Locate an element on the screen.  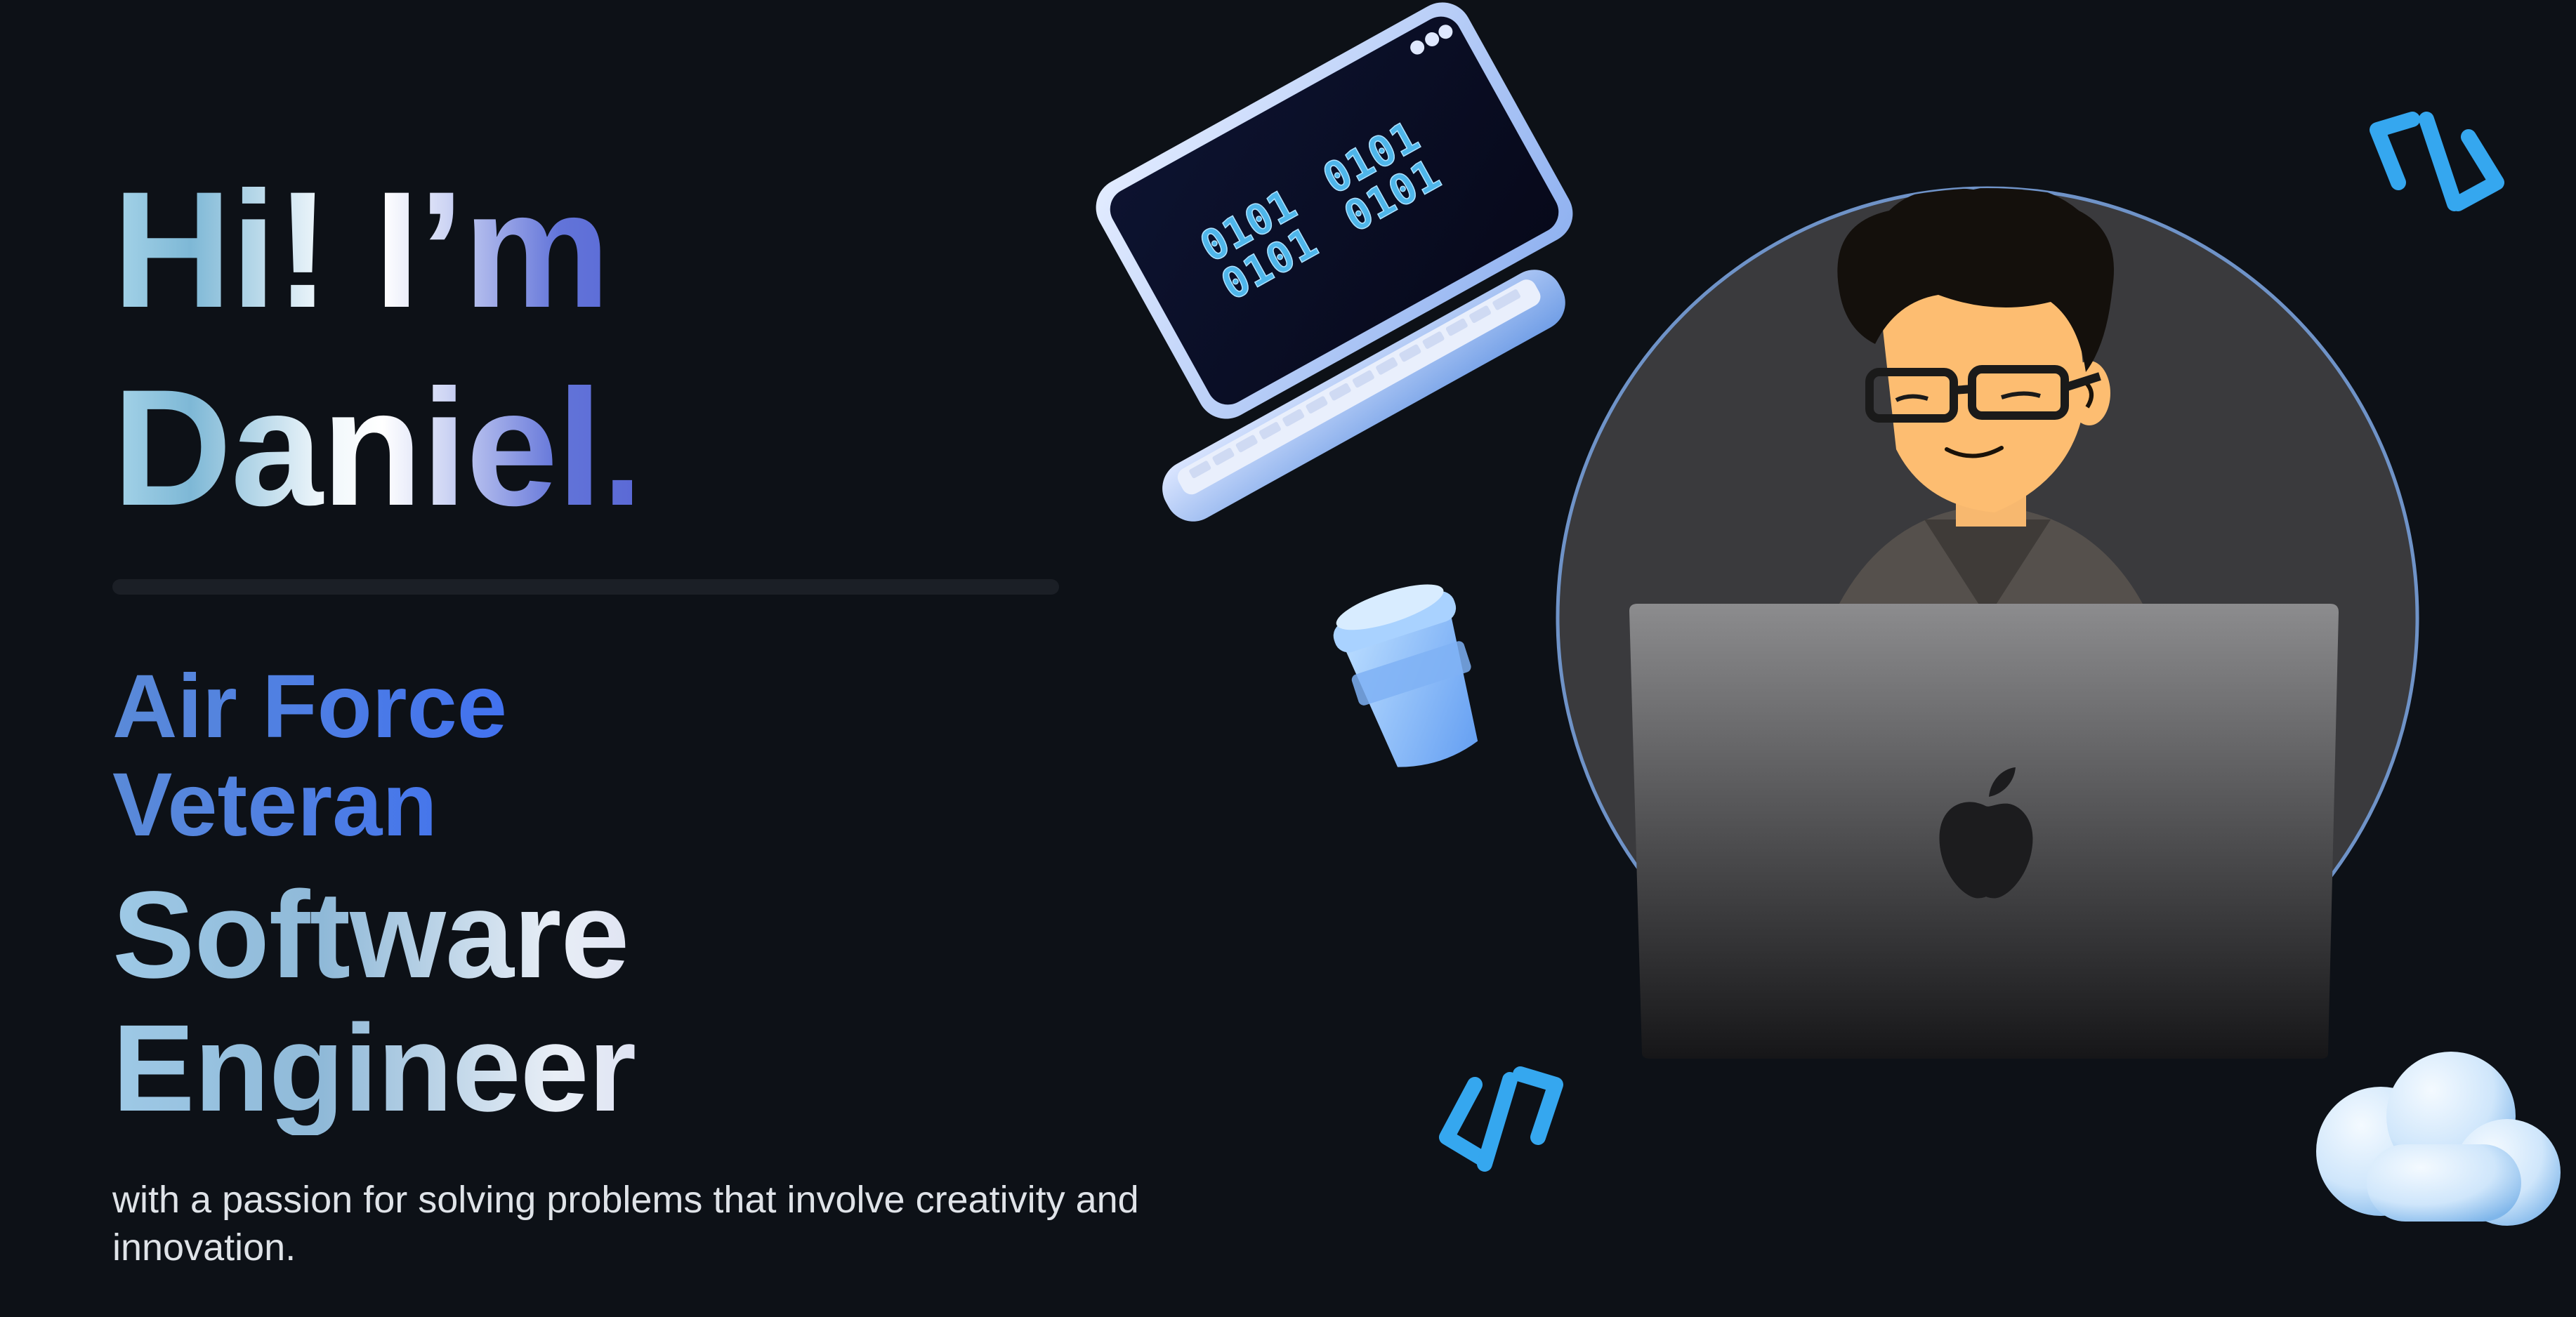
hero-subtitle: Air Force Veteran is located at coordinates (477, 756).